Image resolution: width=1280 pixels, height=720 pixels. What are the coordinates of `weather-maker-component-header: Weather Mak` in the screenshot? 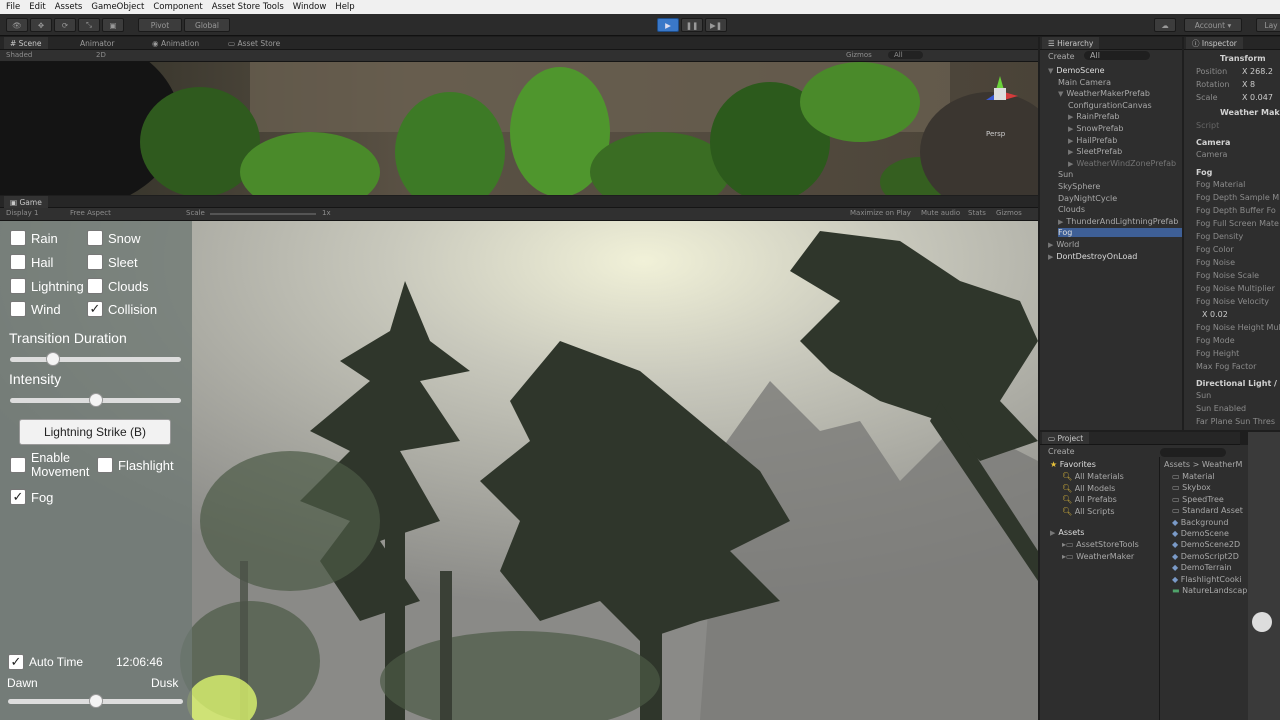 It's located at (1250, 112).